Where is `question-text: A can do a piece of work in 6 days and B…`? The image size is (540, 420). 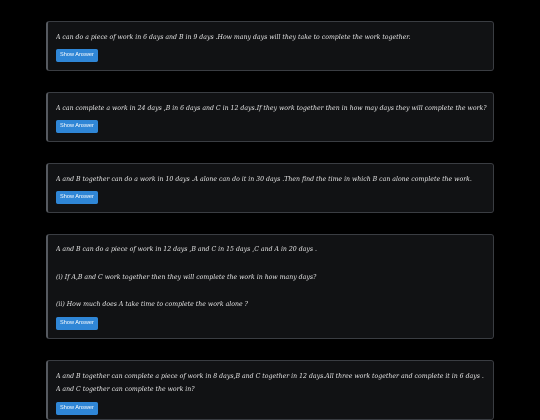 question-text: A can do a piece of work in 6 days and B… is located at coordinates (233, 37).